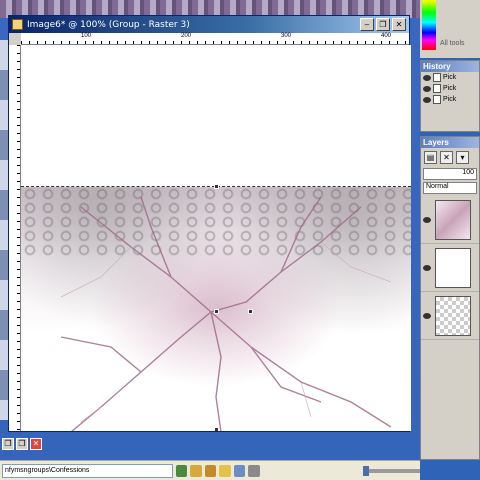 The image size is (480, 480). What do you see at coordinates (446, 157) in the screenshot?
I see `delete-layer-icon: ✕` at bounding box center [446, 157].